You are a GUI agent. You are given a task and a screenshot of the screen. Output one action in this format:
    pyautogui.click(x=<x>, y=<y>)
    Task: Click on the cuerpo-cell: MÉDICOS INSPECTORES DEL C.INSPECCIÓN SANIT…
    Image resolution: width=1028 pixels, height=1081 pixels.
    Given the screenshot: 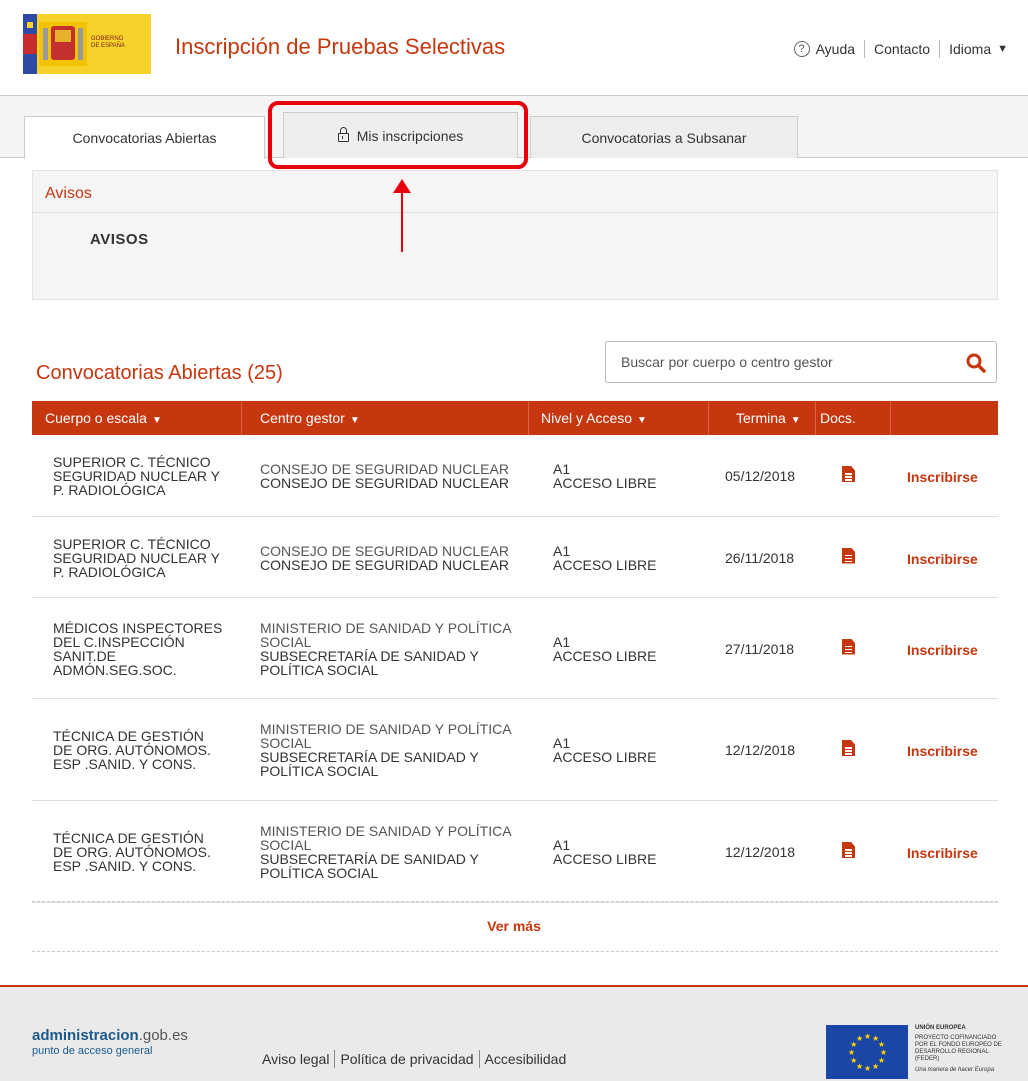 What is the action you would take?
    pyautogui.click(x=138, y=648)
    